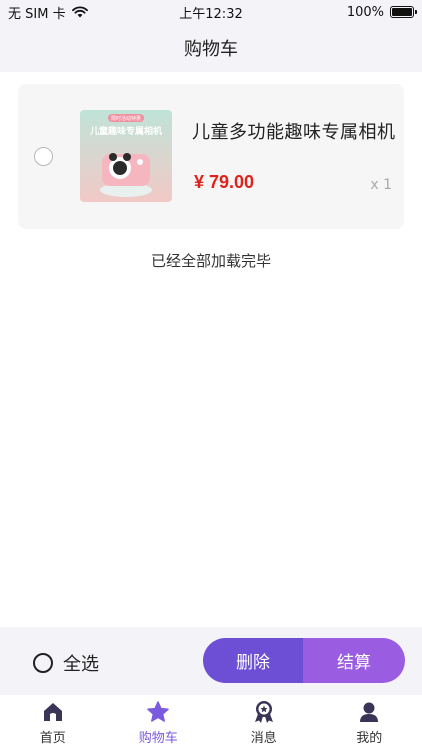 This screenshot has width=422, height=750. What do you see at coordinates (158, 712) in the screenshot?
I see `star-icon` at bounding box center [158, 712].